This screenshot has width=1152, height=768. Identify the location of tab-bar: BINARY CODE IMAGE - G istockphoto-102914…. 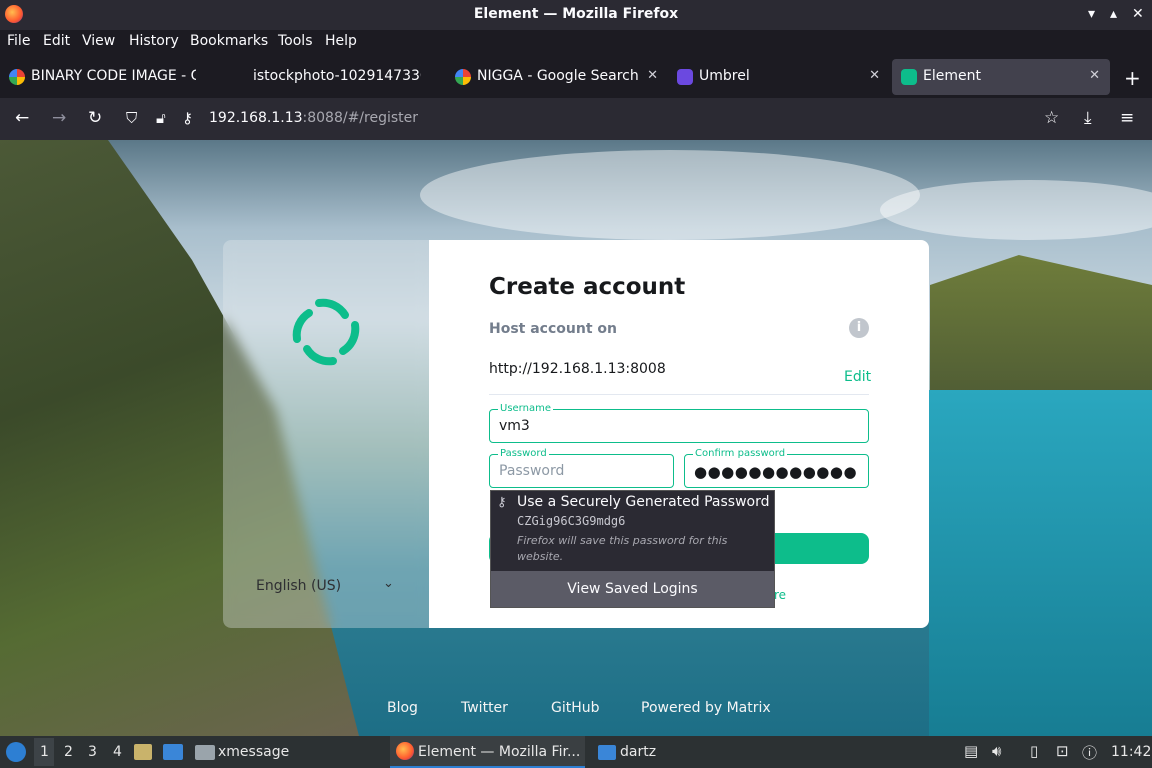
(576, 77).